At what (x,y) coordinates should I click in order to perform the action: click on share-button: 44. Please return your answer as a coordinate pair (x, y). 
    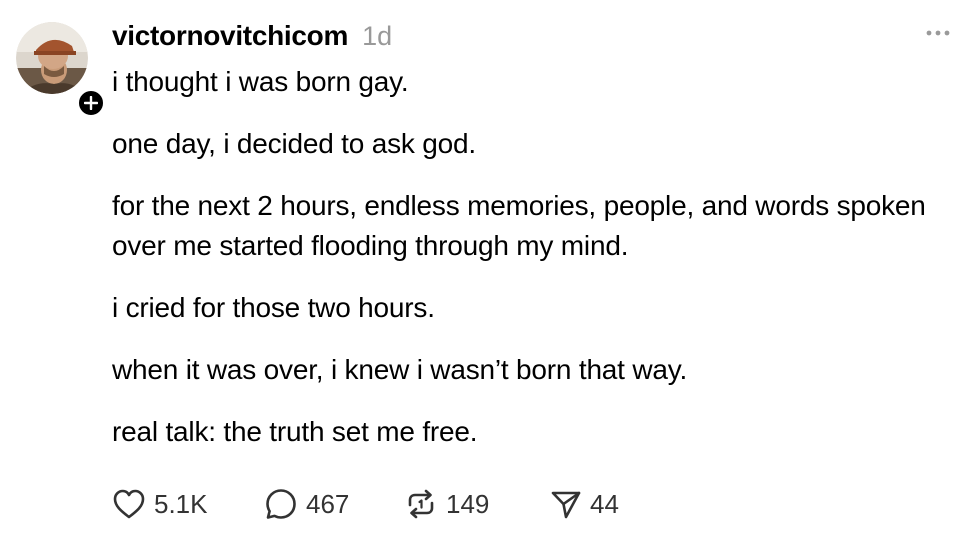
    Looking at the image, I should click on (595, 504).